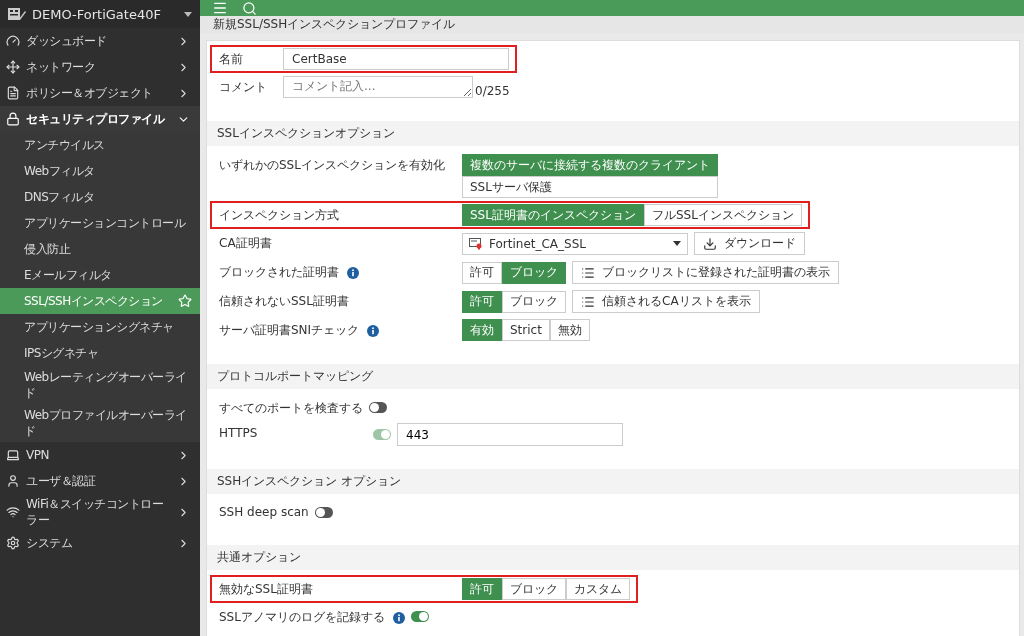  What do you see at coordinates (334, 24) in the screenshot?
I see `page-title: 新規SSL/SSHインスペクションプロファイル` at bounding box center [334, 24].